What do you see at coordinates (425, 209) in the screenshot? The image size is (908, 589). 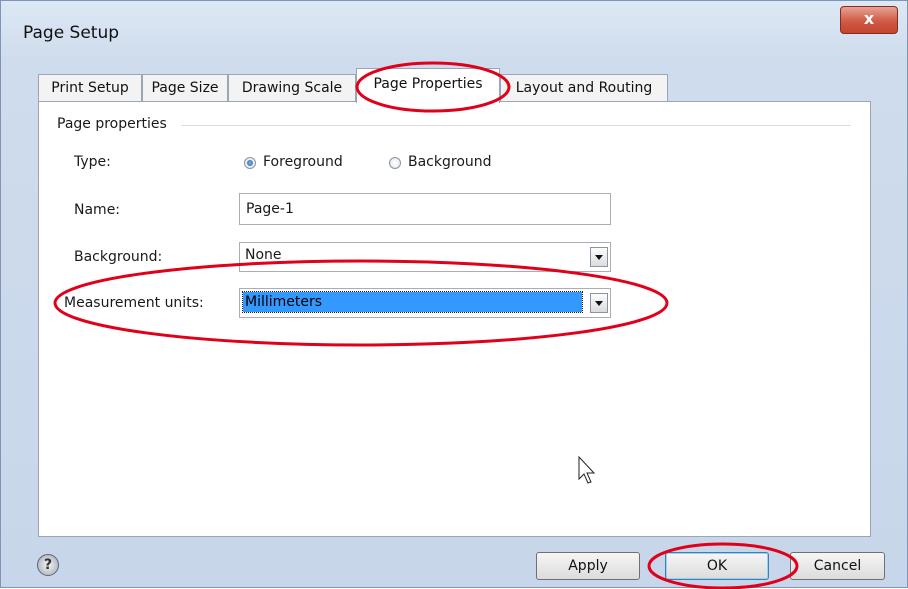 I see `name-field: Page-1` at bounding box center [425, 209].